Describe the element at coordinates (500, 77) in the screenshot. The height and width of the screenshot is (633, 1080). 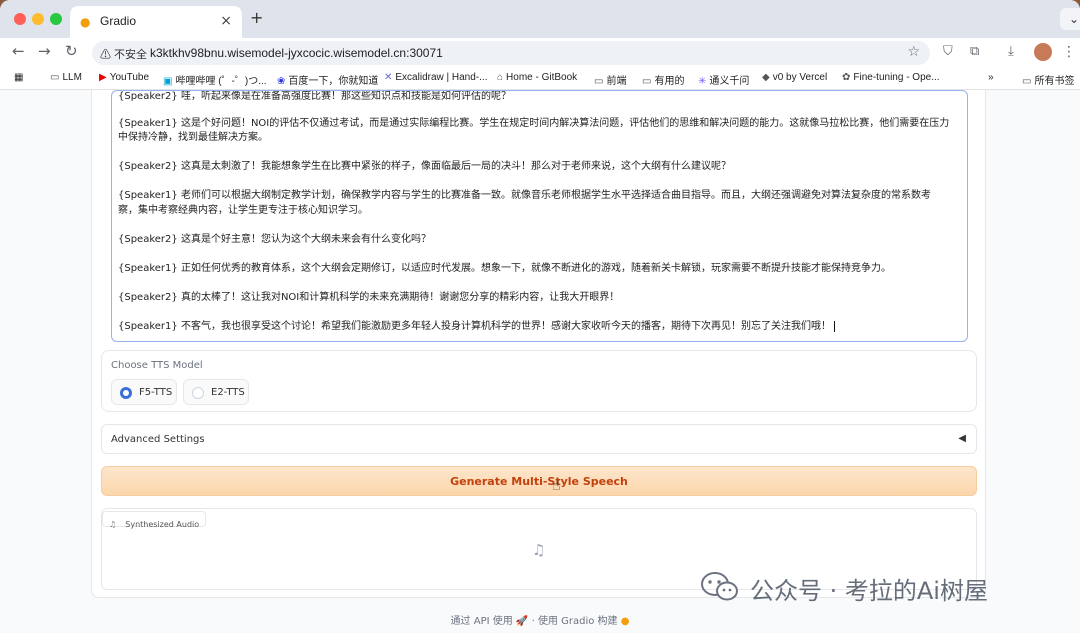
I see `gitbook-icon: ⌂` at that location.